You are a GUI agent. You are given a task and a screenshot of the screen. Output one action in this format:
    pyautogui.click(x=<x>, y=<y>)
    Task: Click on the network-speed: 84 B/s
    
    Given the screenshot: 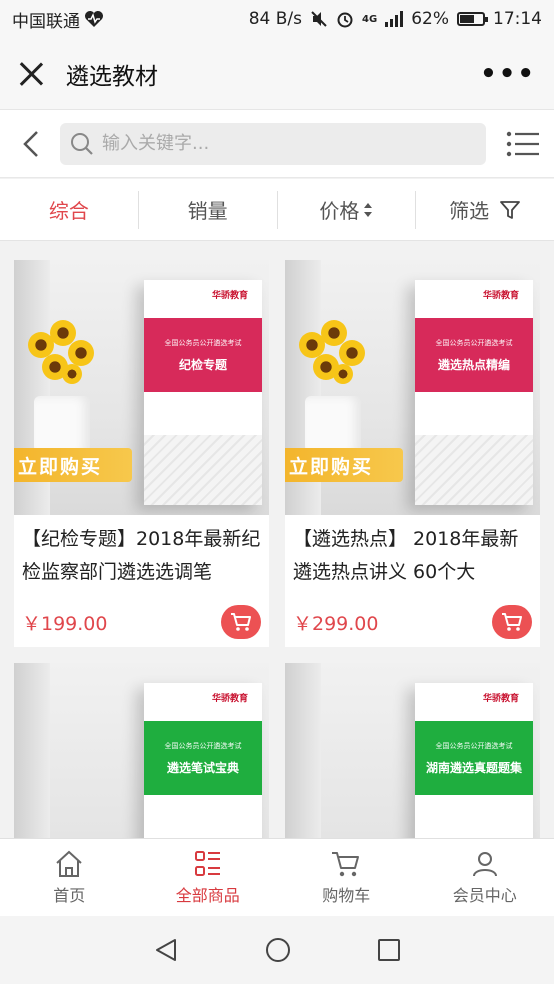 What is the action you would take?
    pyautogui.click(x=275, y=19)
    